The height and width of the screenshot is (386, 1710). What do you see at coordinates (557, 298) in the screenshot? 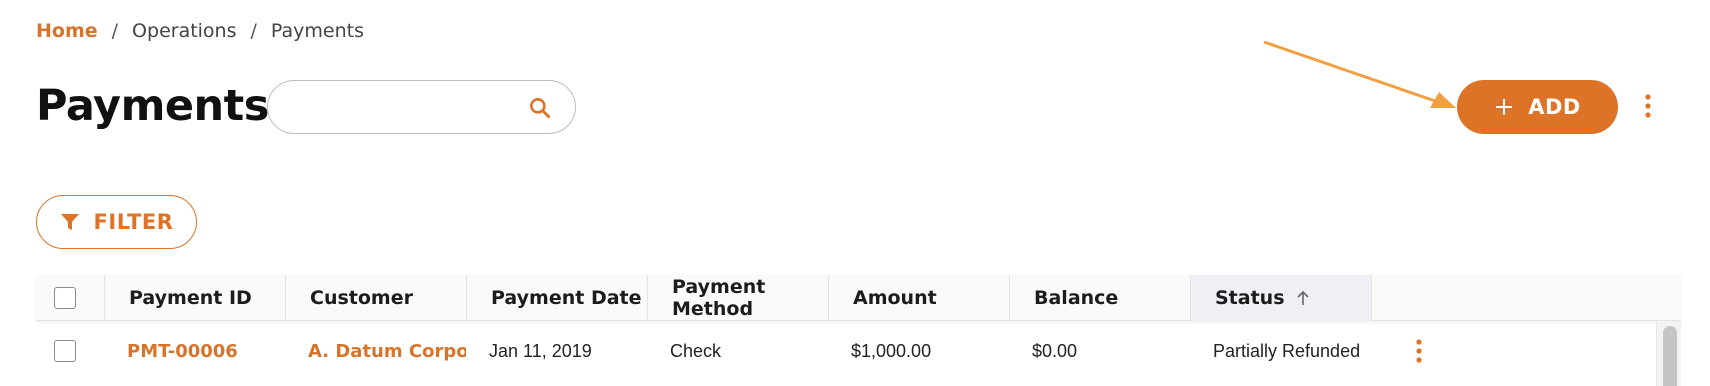
I see `column-header-payment-date: Payment Date` at bounding box center [557, 298].